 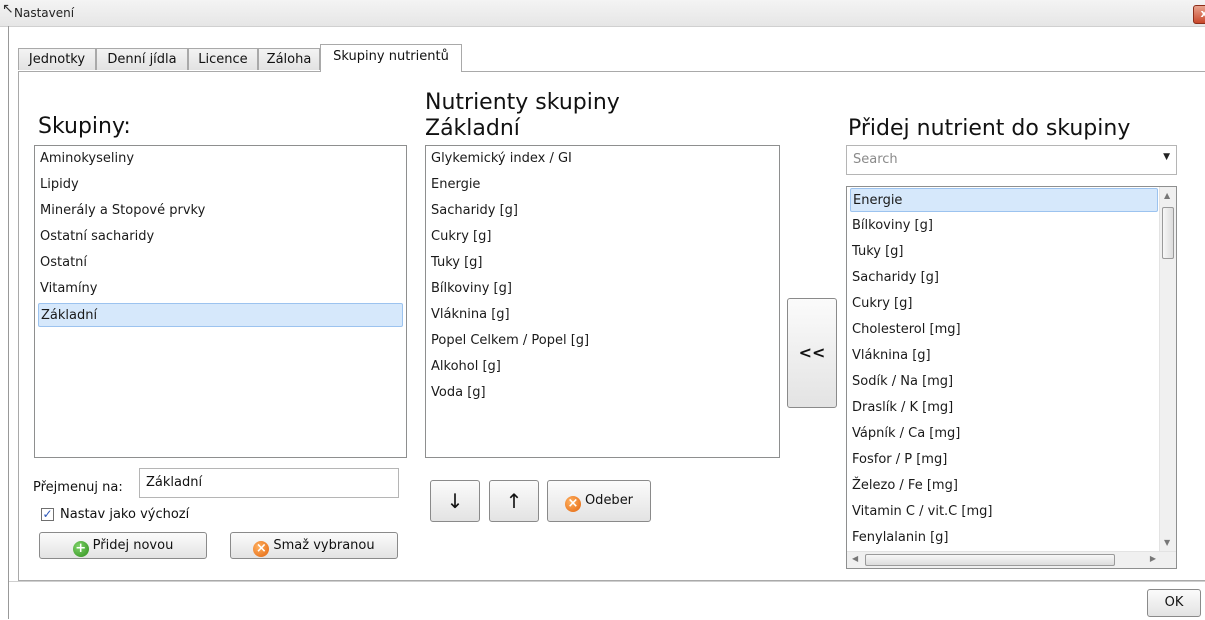 I want to click on group-nutrient-item: Bílkoviny [g], so click(x=601, y=289).